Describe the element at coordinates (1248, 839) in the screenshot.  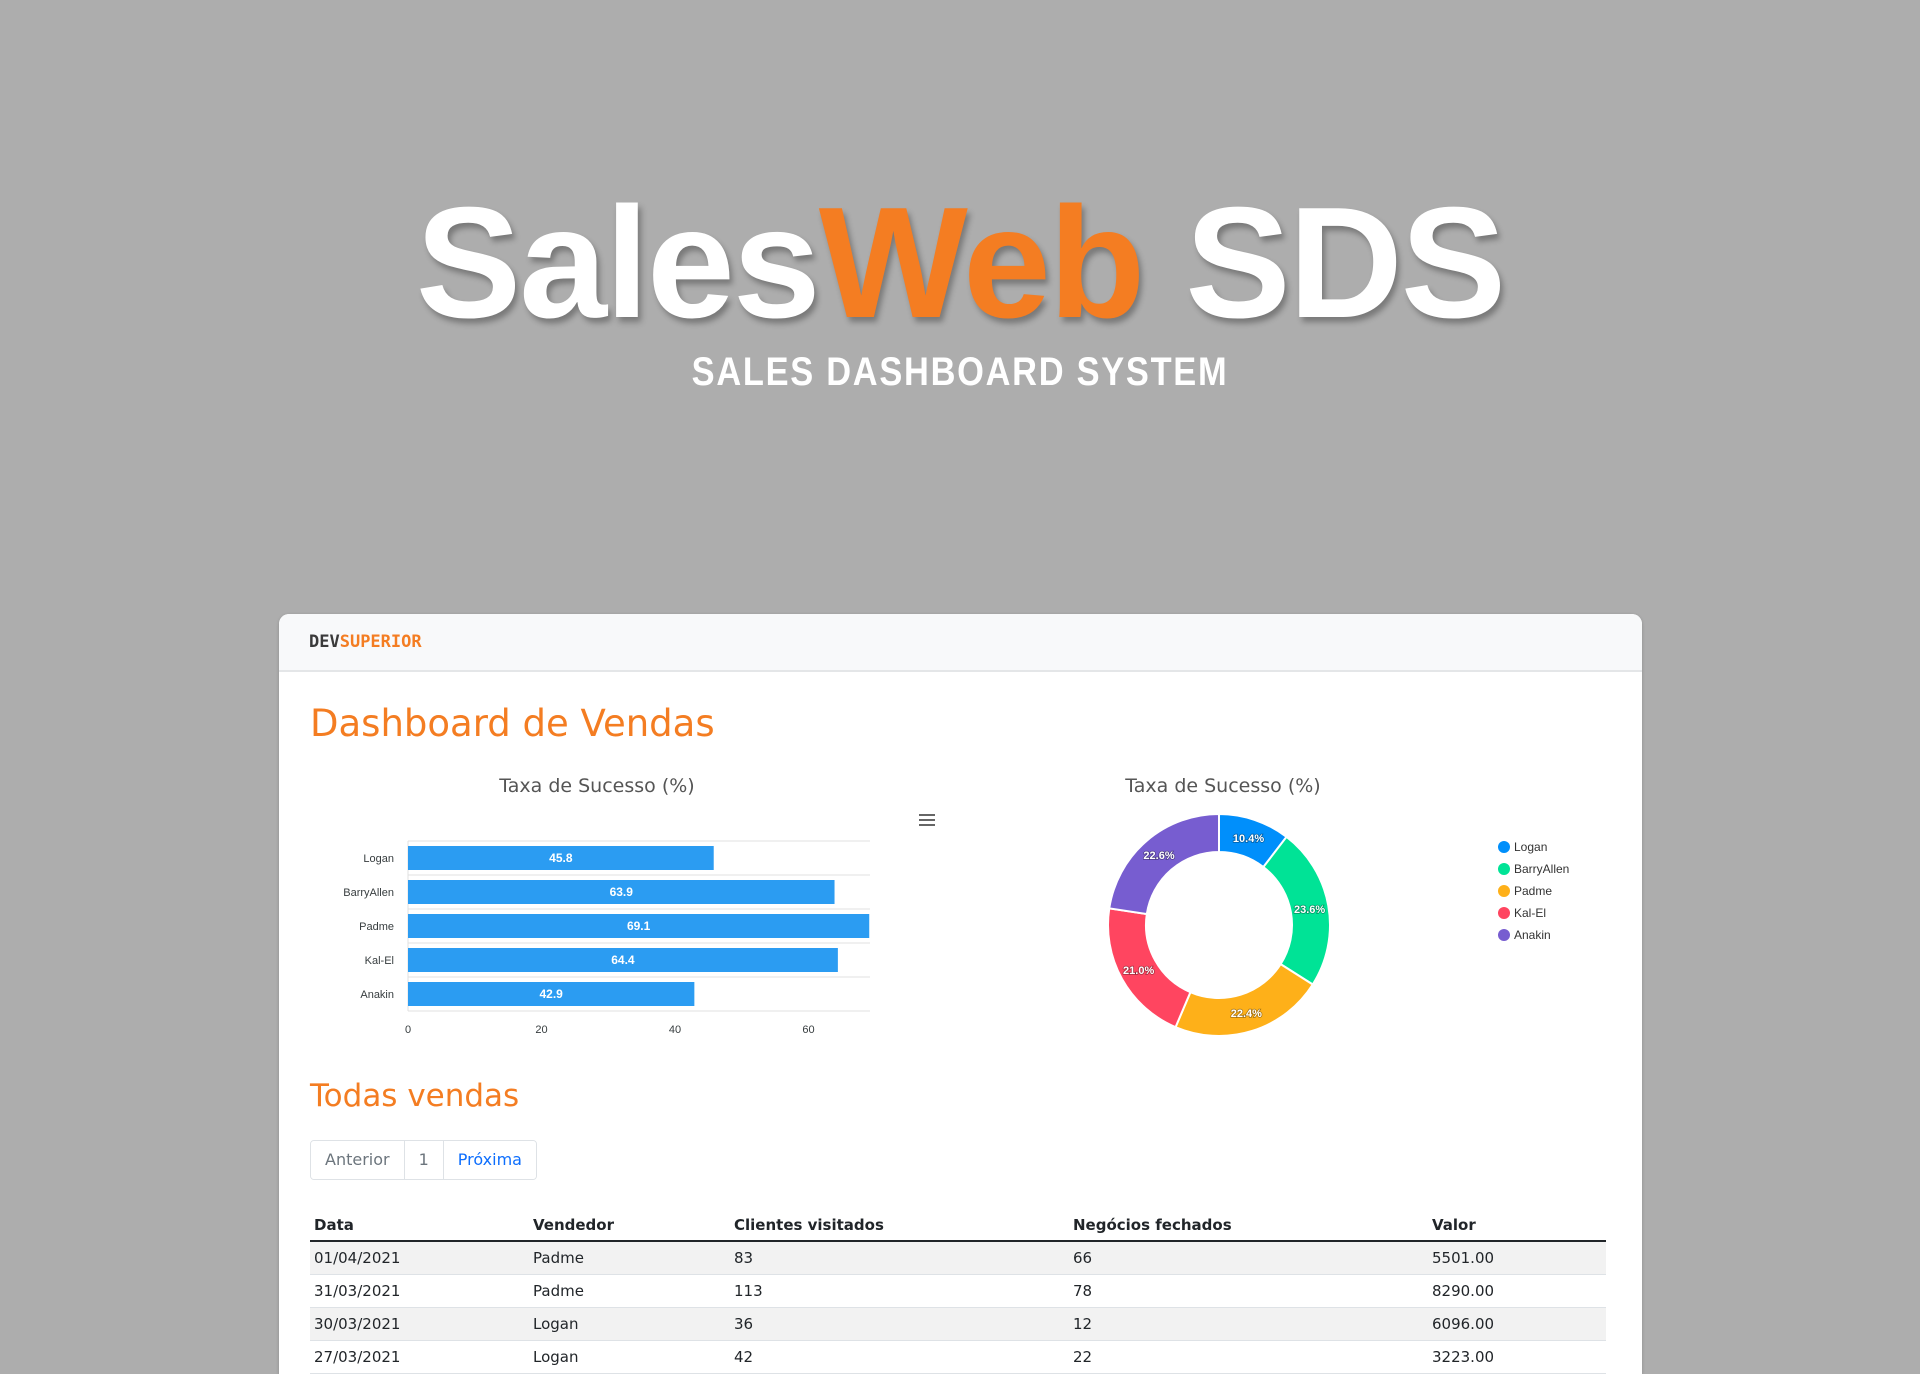
I see `donut-value-label: 10.4%` at that location.